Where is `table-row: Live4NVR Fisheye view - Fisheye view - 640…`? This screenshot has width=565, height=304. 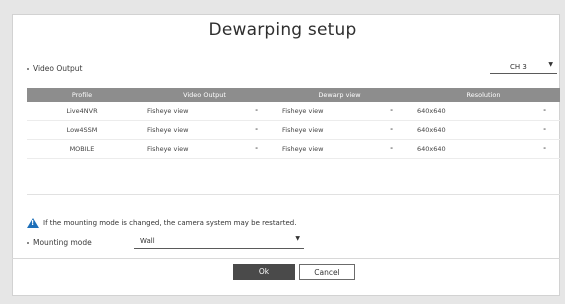 table-row: Live4NVR Fisheye view - Fisheye view - 640… is located at coordinates (293, 111).